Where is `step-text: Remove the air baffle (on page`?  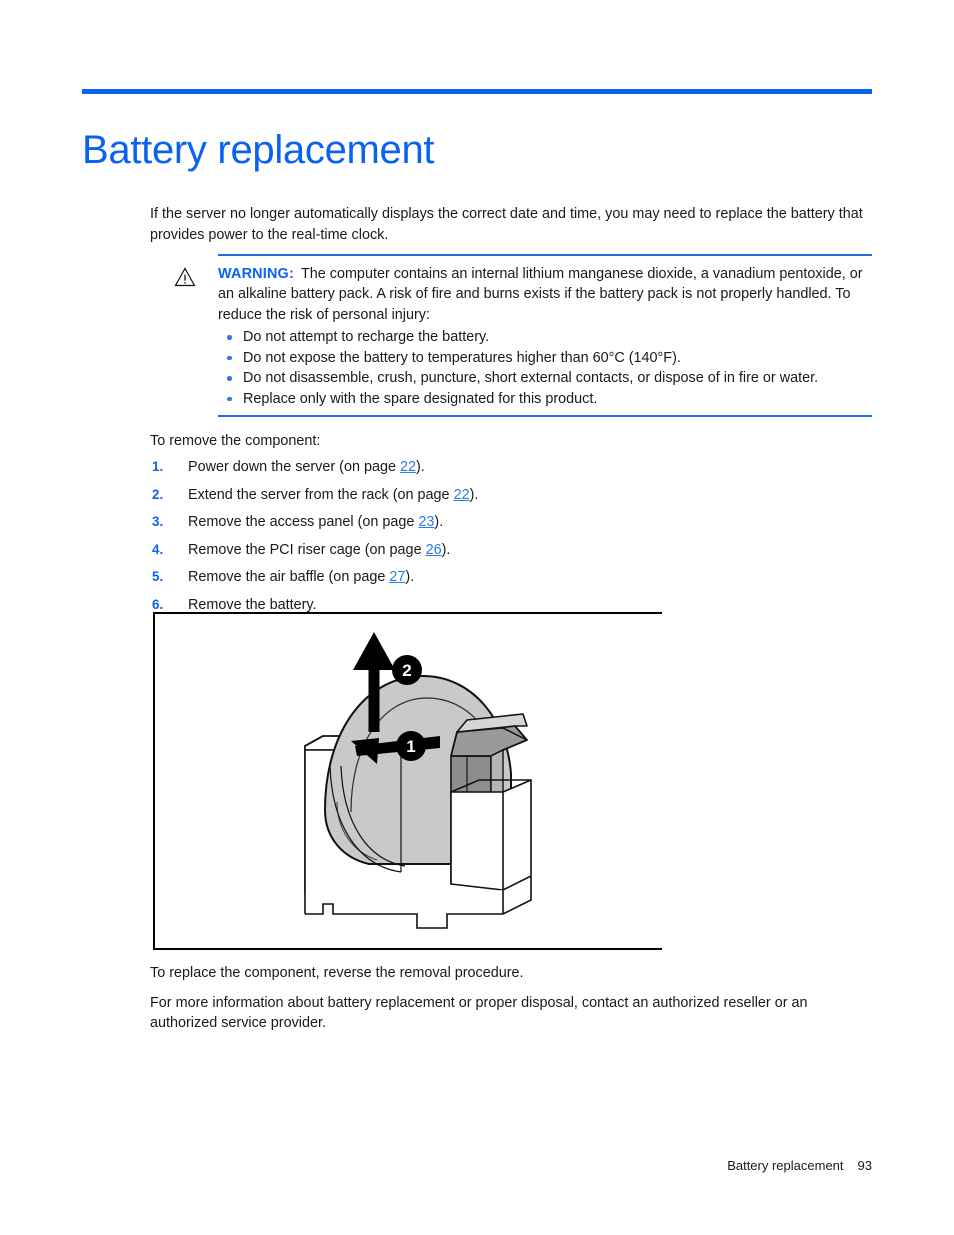 step-text: Remove the air baffle (on page is located at coordinates (289, 577).